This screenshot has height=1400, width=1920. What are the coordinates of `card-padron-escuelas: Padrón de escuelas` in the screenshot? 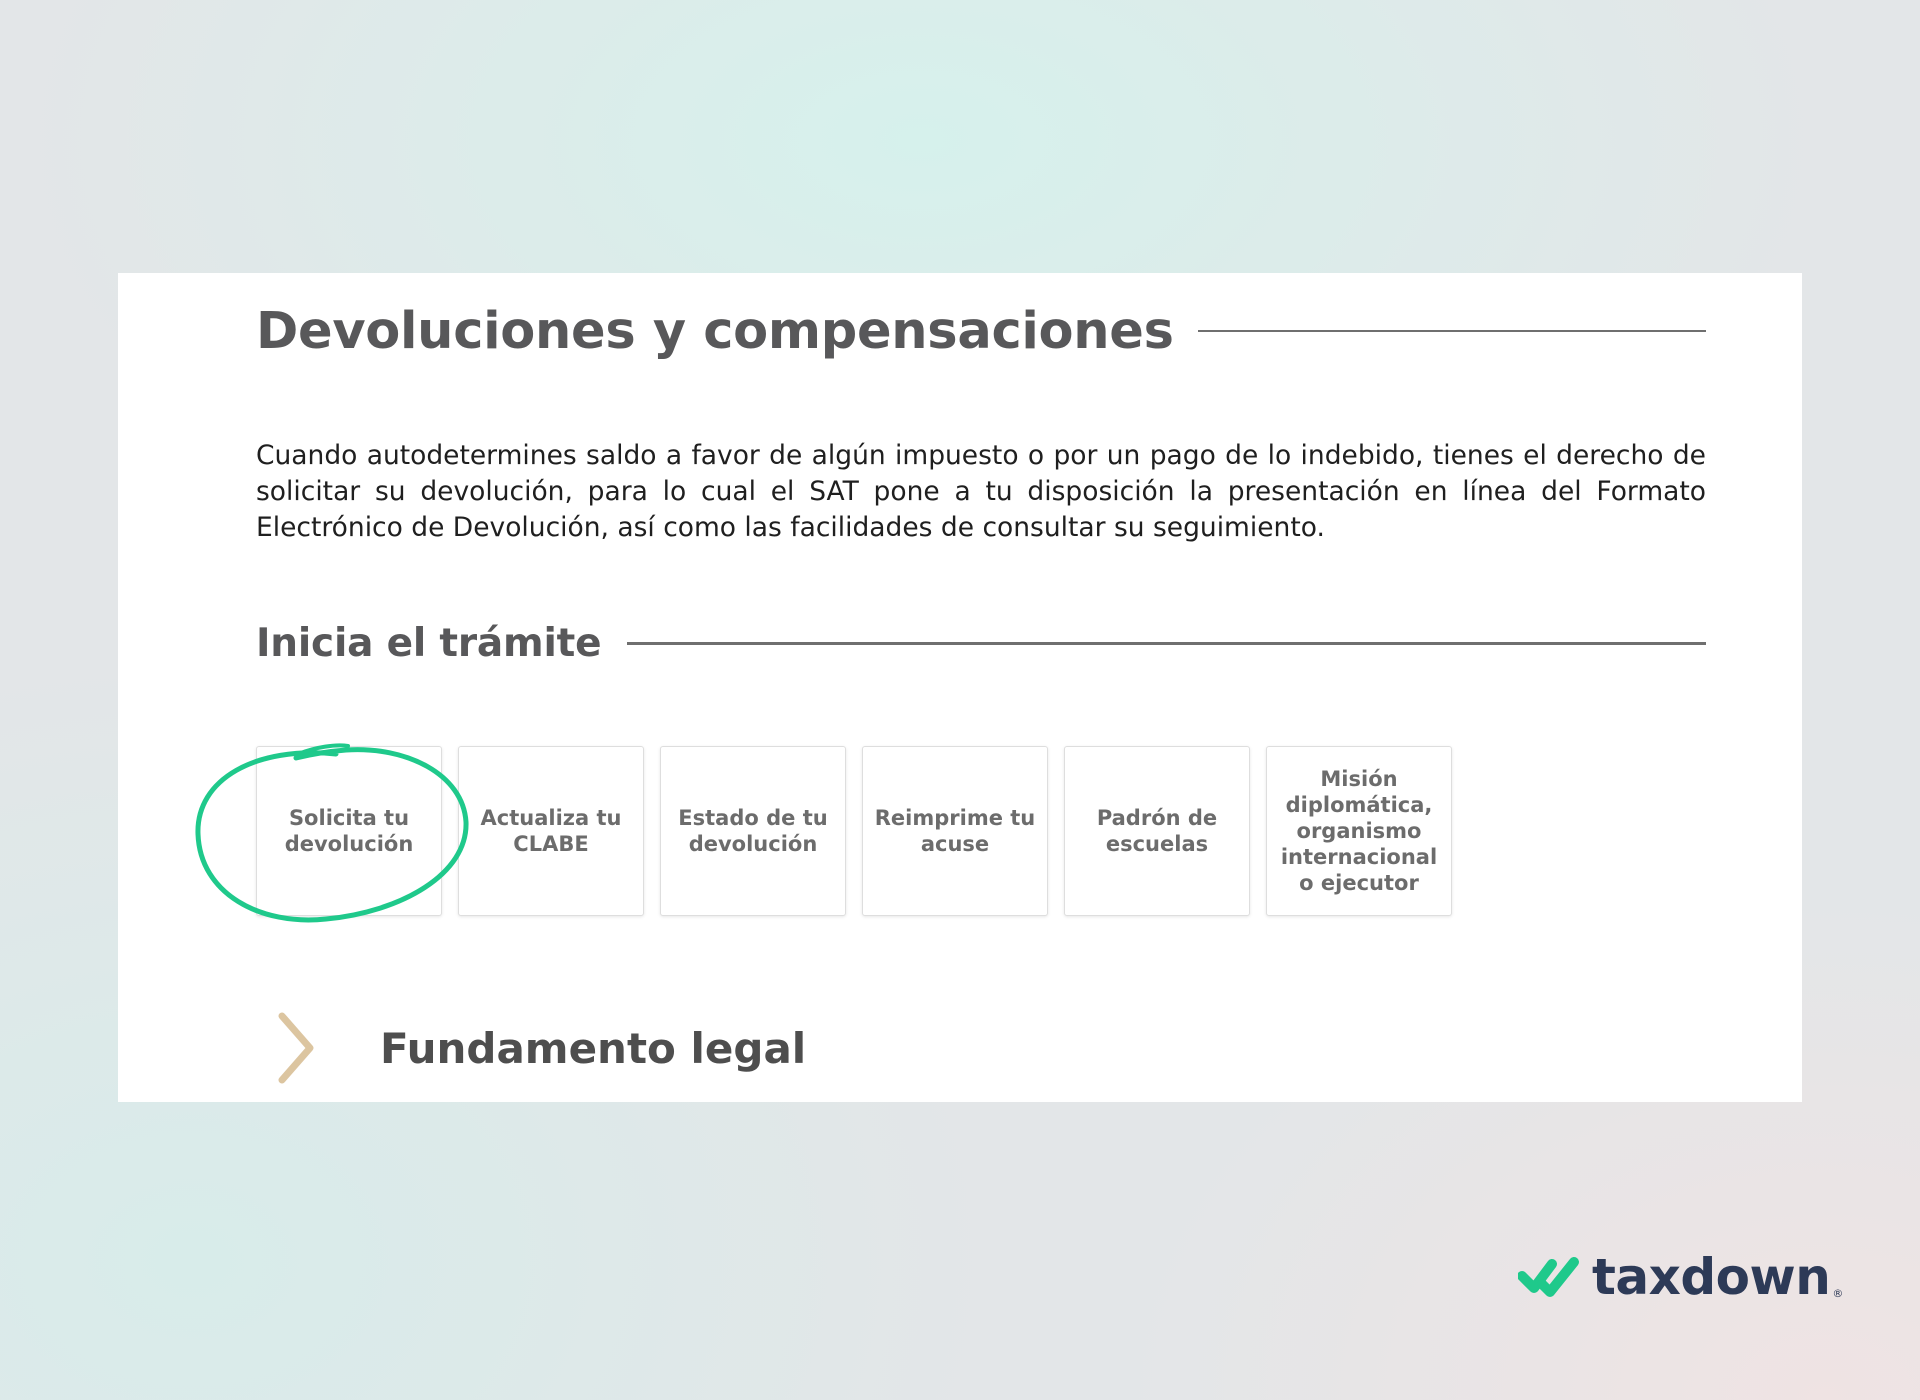 It's located at (1157, 831).